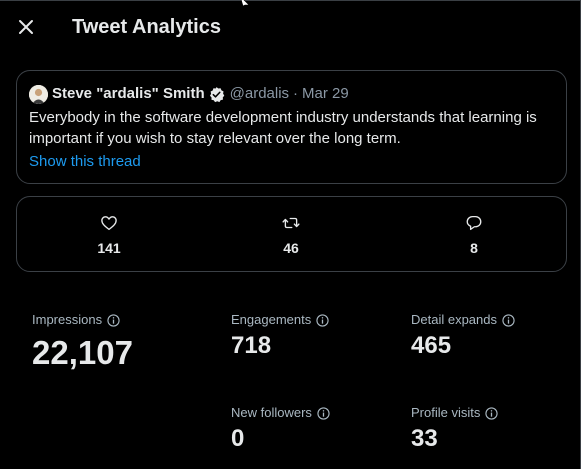  What do you see at coordinates (85, 162) in the screenshot?
I see `show-thread-link: Show this thread` at bounding box center [85, 162].